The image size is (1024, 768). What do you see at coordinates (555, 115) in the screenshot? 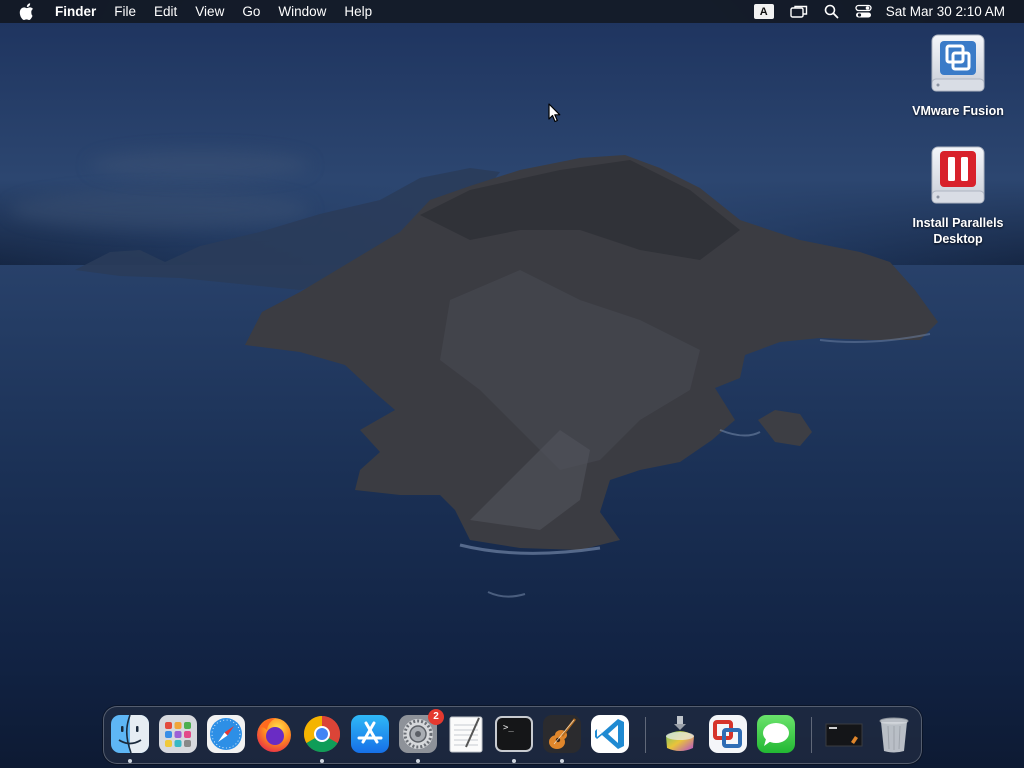
I see `mouse-cursor-icon` at bounding box center [555, 115].